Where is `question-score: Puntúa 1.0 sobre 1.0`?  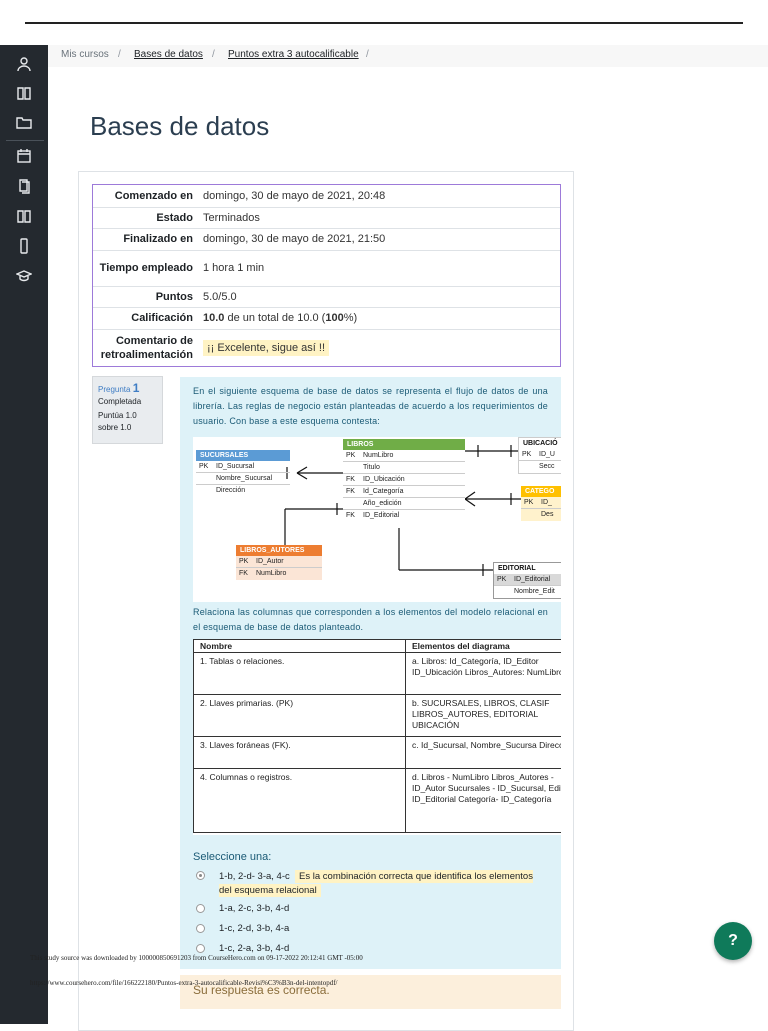 question-score: Puntúa 1.0 sobre 1.0 is located at coordinates (117, 421).